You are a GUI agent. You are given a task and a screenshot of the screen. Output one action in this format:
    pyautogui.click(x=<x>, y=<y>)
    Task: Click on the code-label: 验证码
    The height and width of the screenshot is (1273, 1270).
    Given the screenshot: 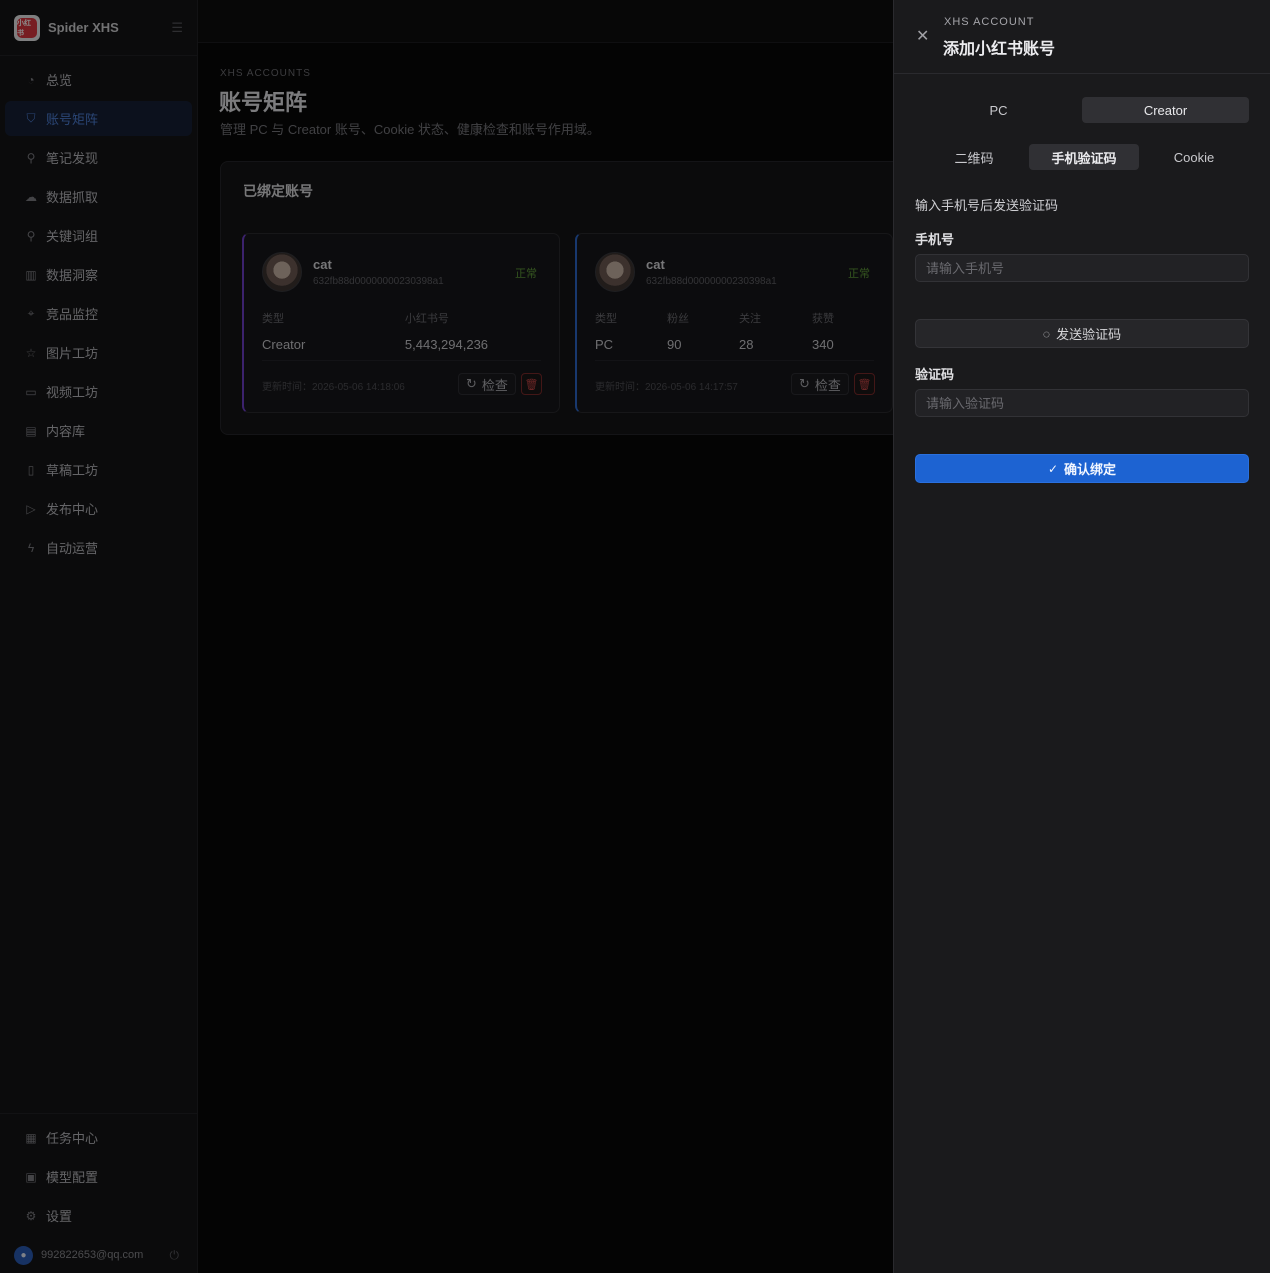 What is the action you would take?
    pyautogui.click(x=935, y=374)
    